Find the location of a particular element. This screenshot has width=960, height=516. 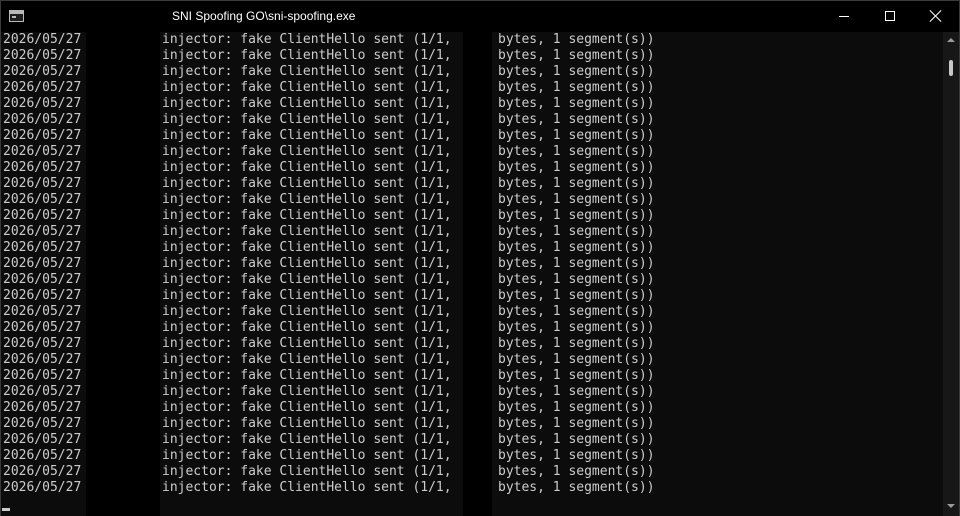

console-app-icon is located at coordinates (16, 16).